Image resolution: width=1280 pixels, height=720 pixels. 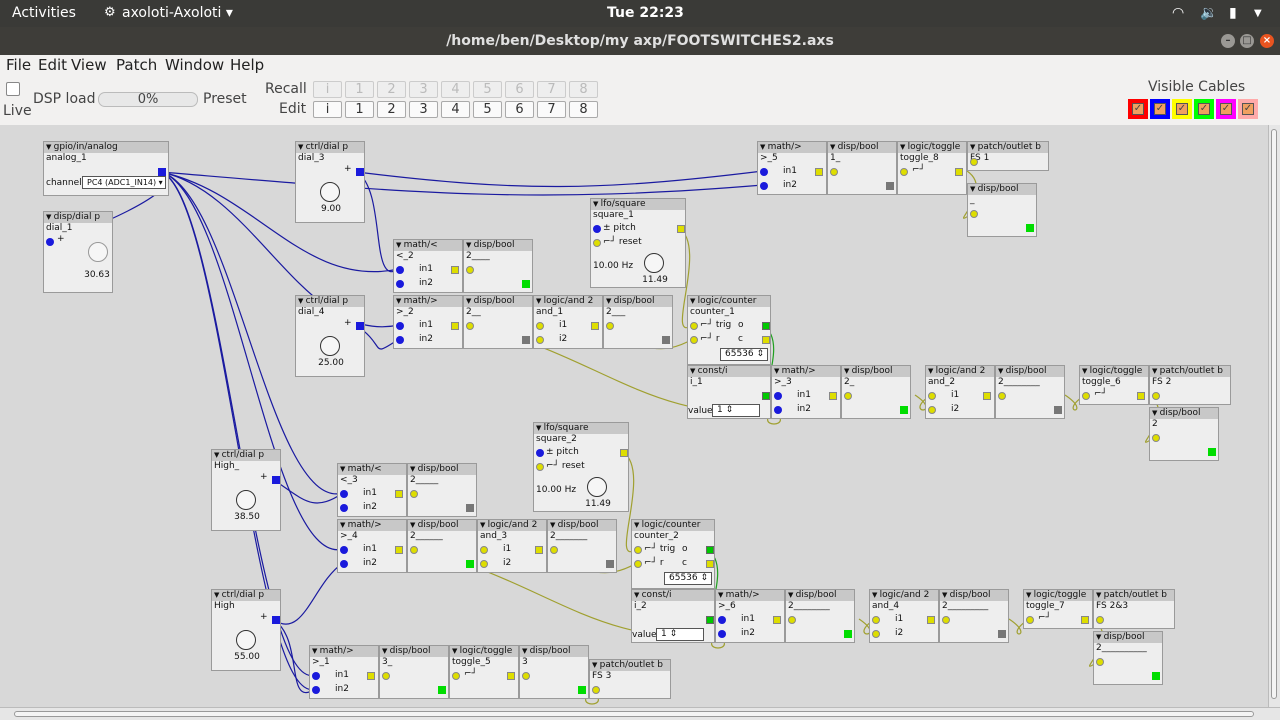 I want to click on inlet-pitch, so click(x=540, y=453).